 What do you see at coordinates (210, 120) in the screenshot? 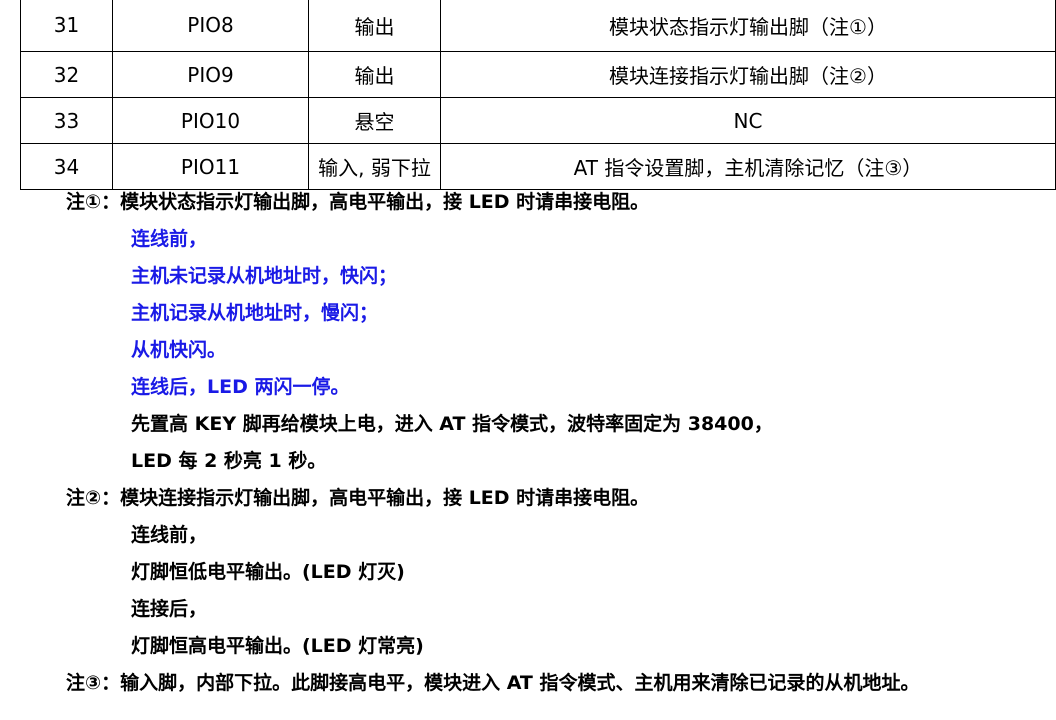
I see `pin-name-cell: PIO10` at bounding box center [210, 120].